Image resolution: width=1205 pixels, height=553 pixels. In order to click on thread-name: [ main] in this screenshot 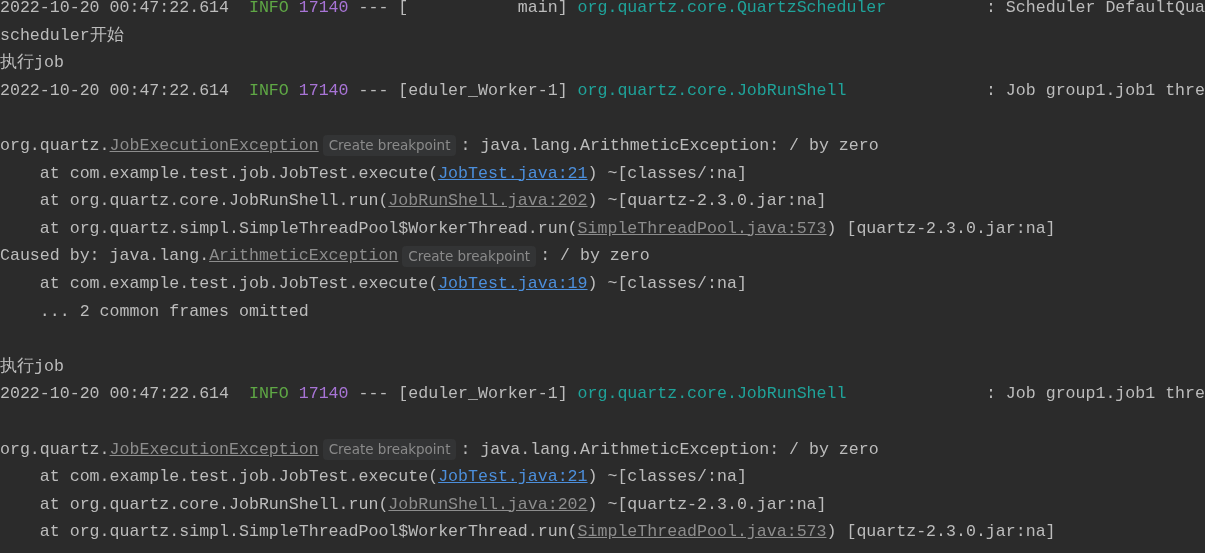, I will do `click(483, 9)`.